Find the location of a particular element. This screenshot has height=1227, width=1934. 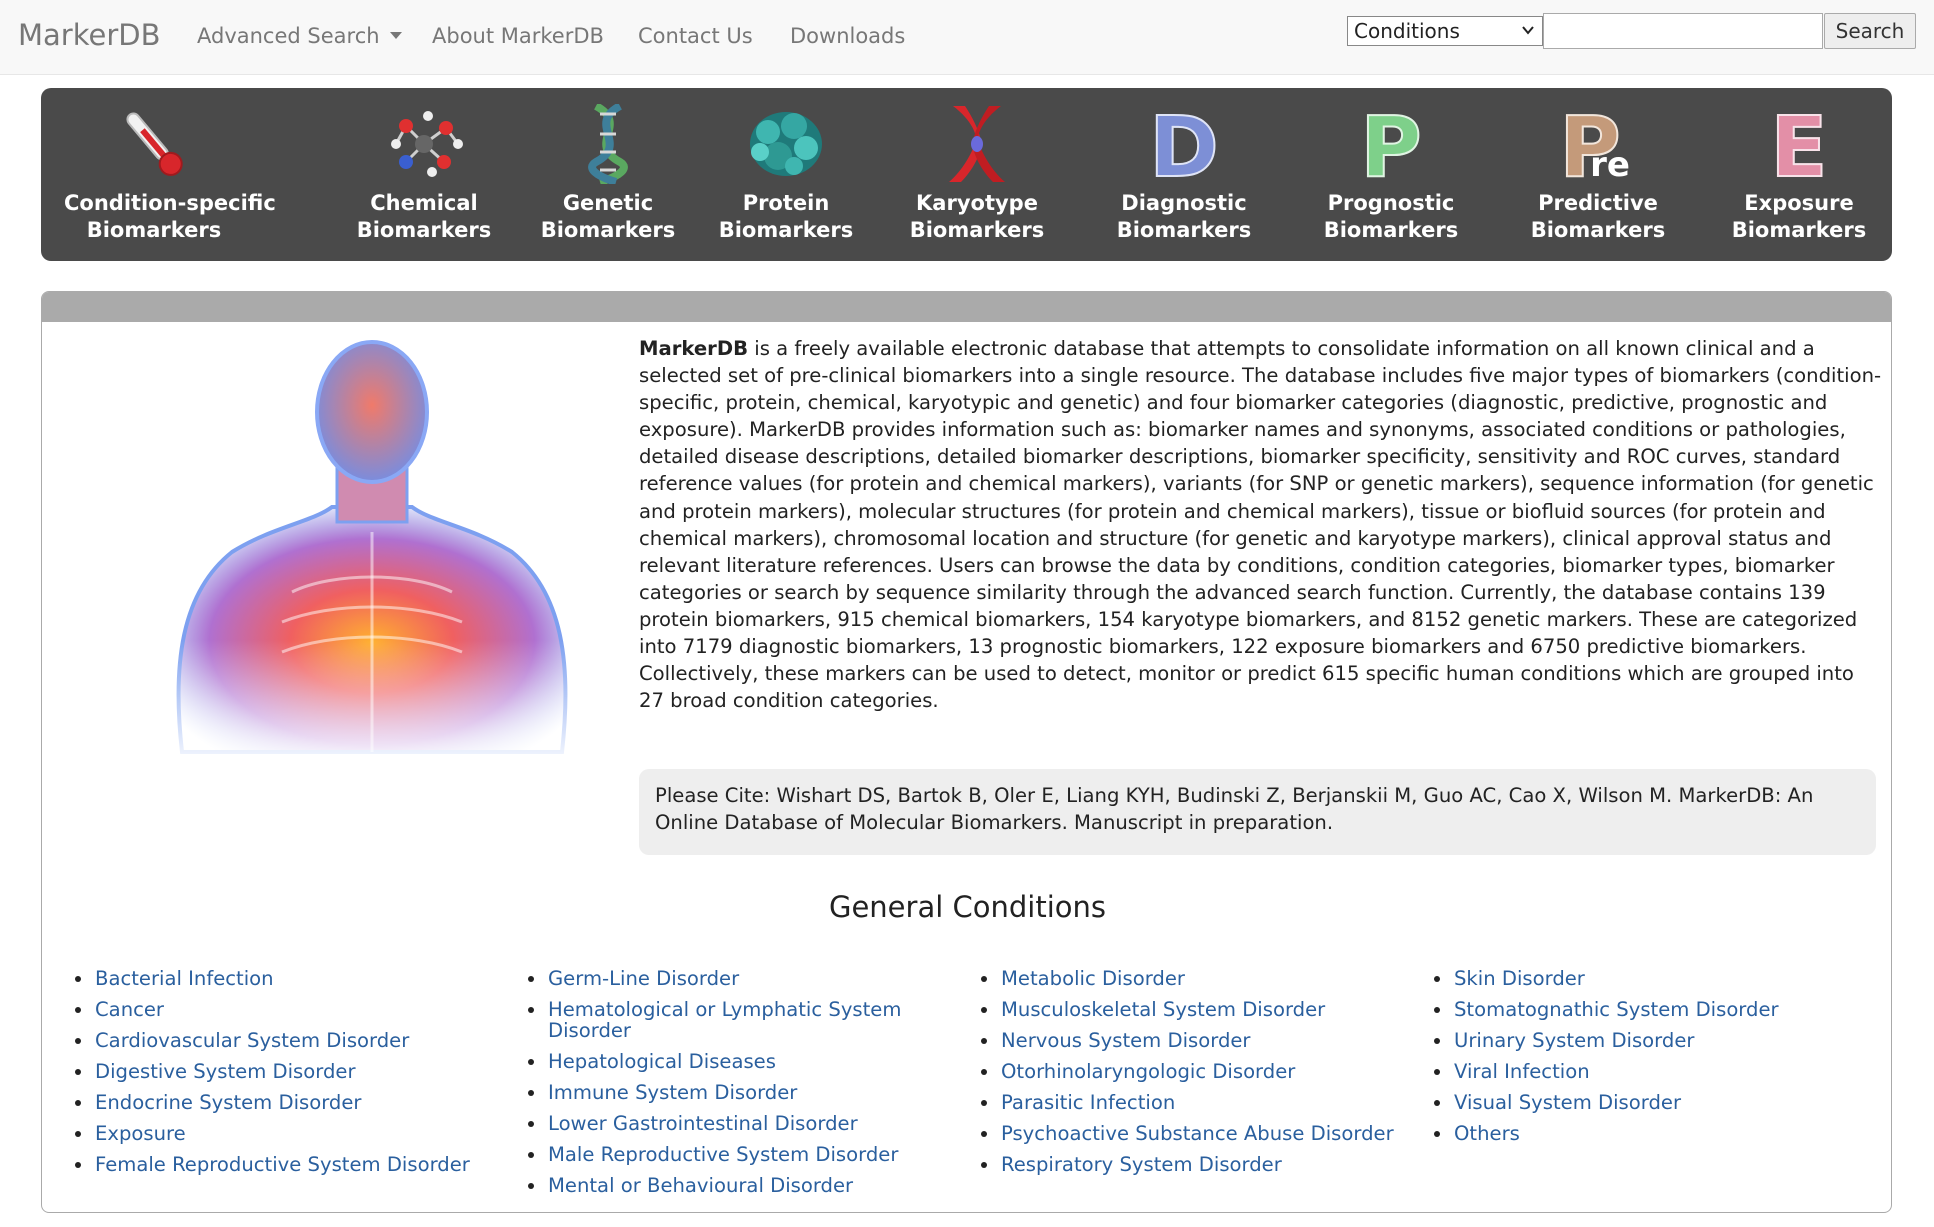

condition-link: Lower Gastrointestinal Disorder is located at coordinates (721, 1123).